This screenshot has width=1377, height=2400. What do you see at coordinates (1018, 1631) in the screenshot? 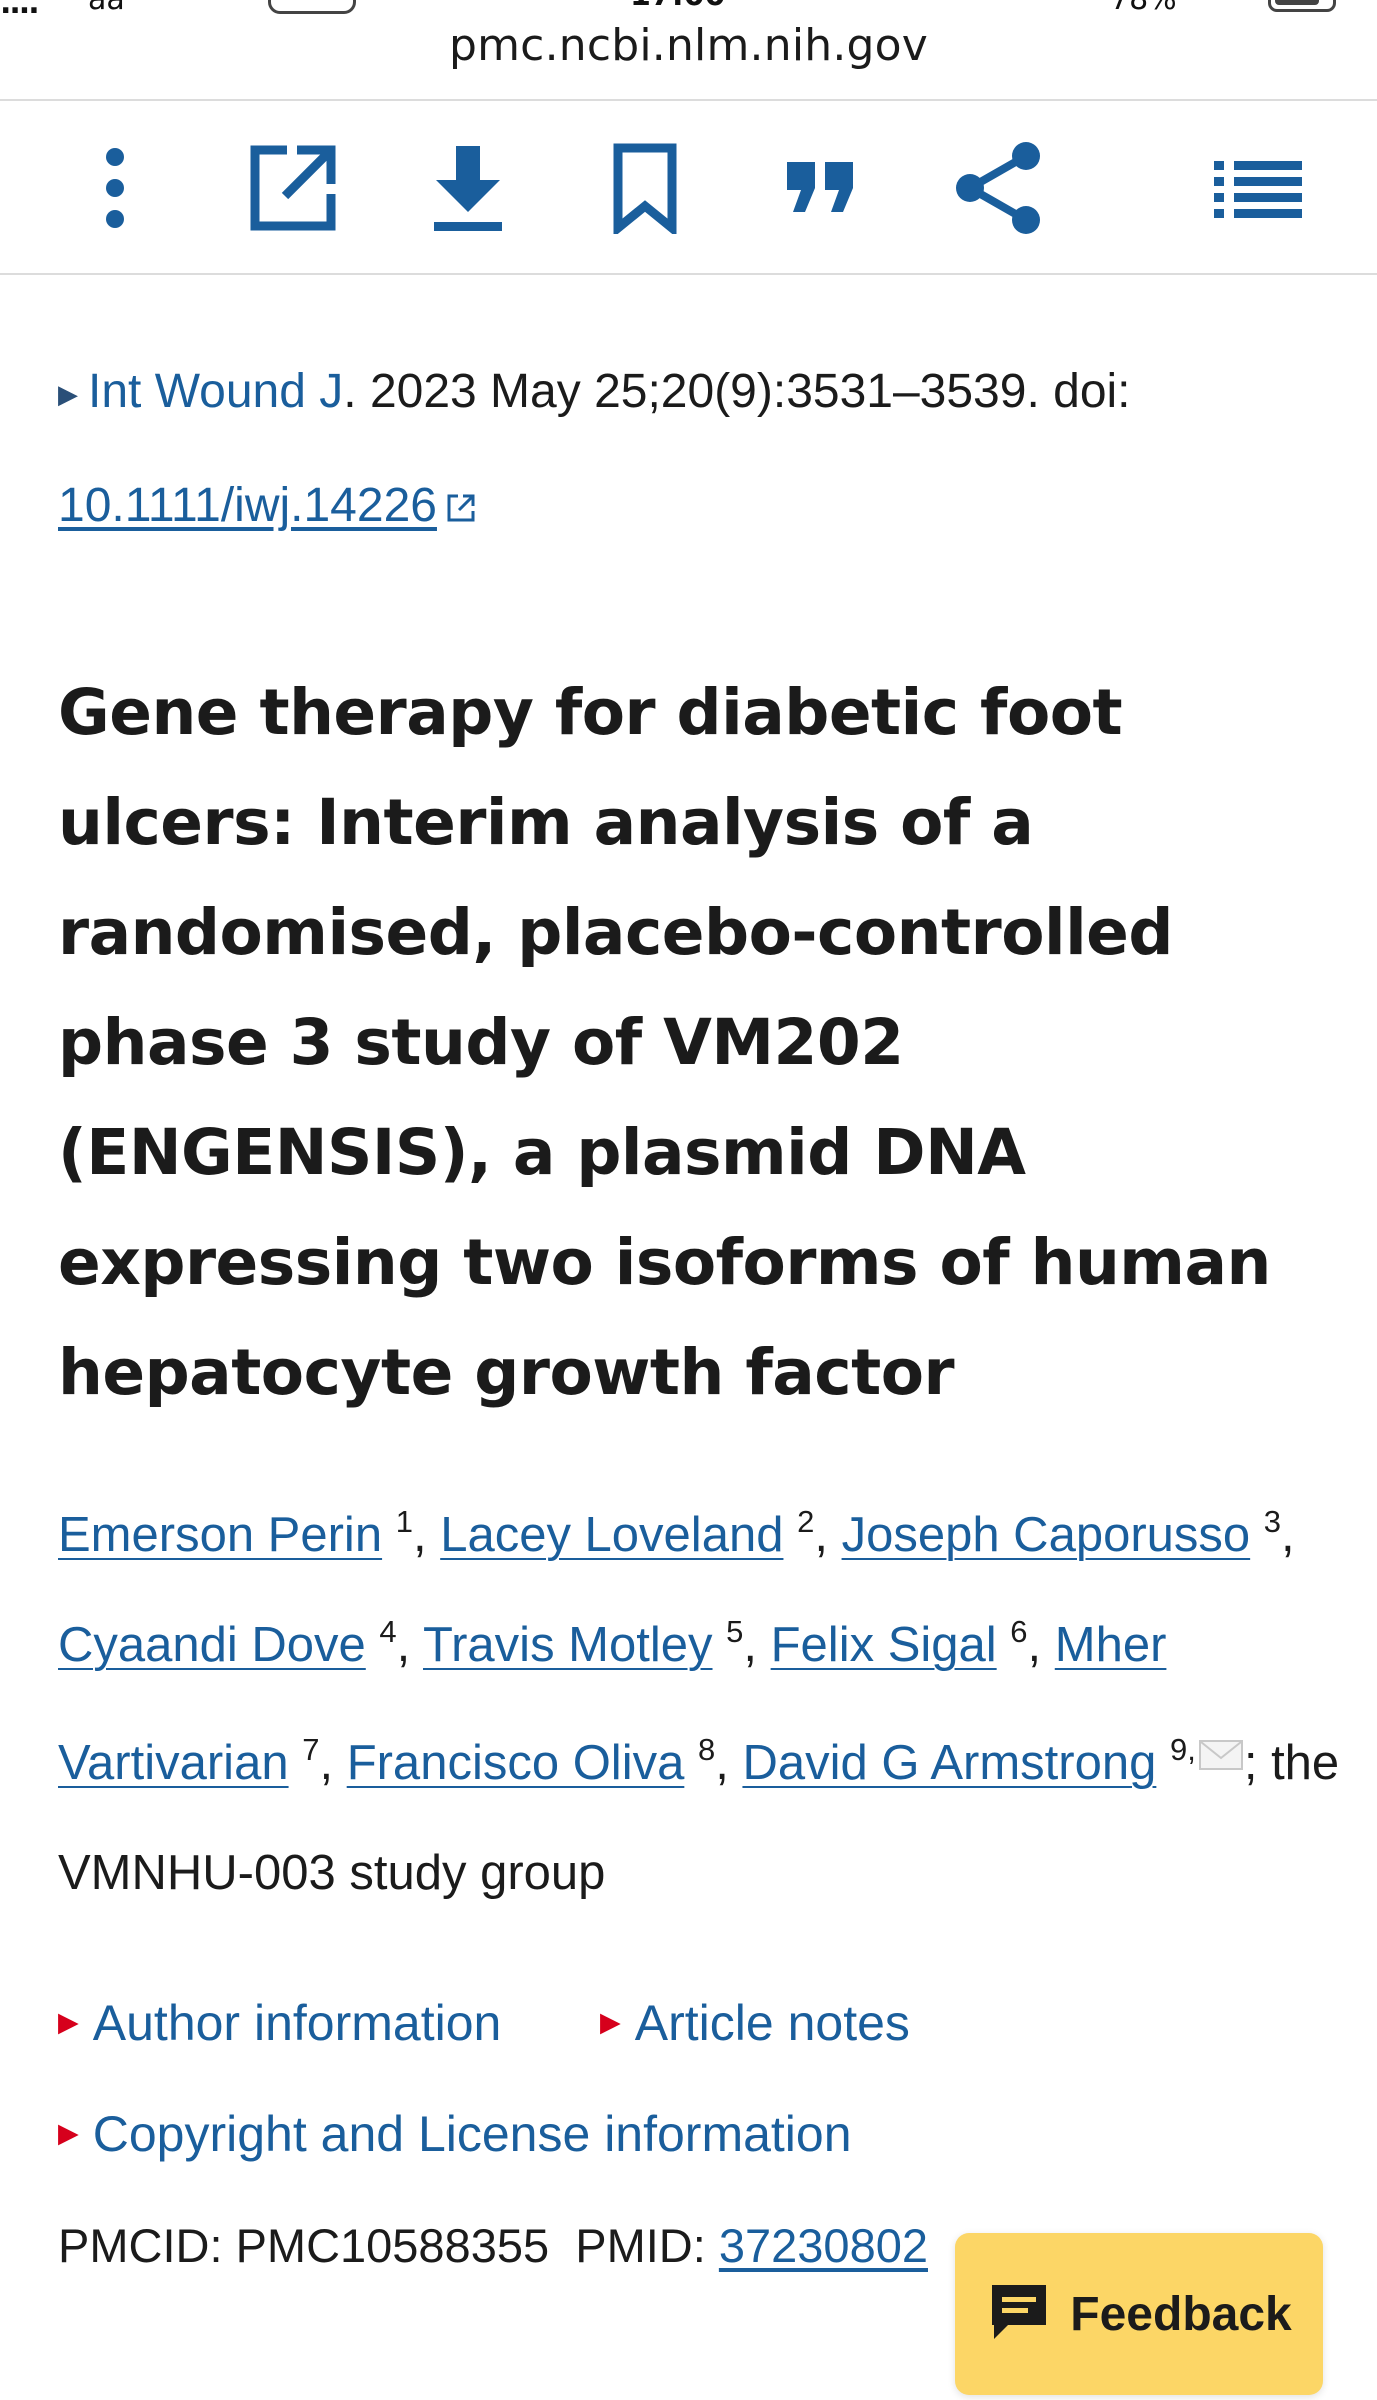
I see `affiliation-number: 6` at bounding box center [1018, 1631].